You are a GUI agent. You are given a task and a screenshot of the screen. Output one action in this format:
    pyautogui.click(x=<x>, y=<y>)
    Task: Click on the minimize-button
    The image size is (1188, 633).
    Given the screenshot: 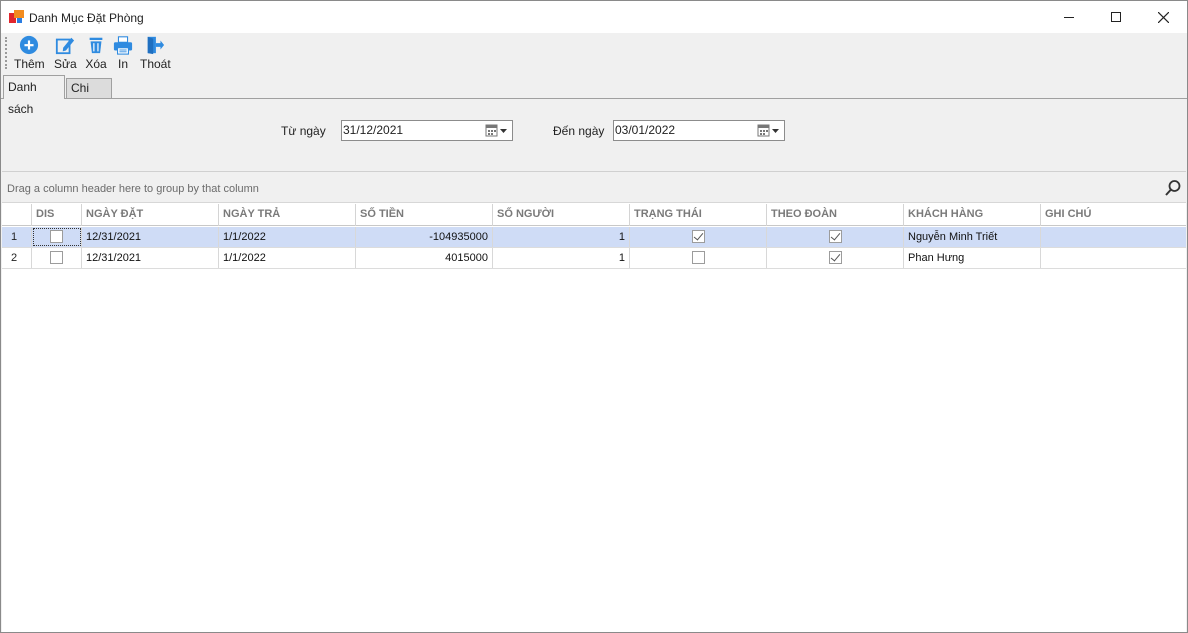 What is the action you would take?
    pyautogui.click(x=1069, y=17)
    